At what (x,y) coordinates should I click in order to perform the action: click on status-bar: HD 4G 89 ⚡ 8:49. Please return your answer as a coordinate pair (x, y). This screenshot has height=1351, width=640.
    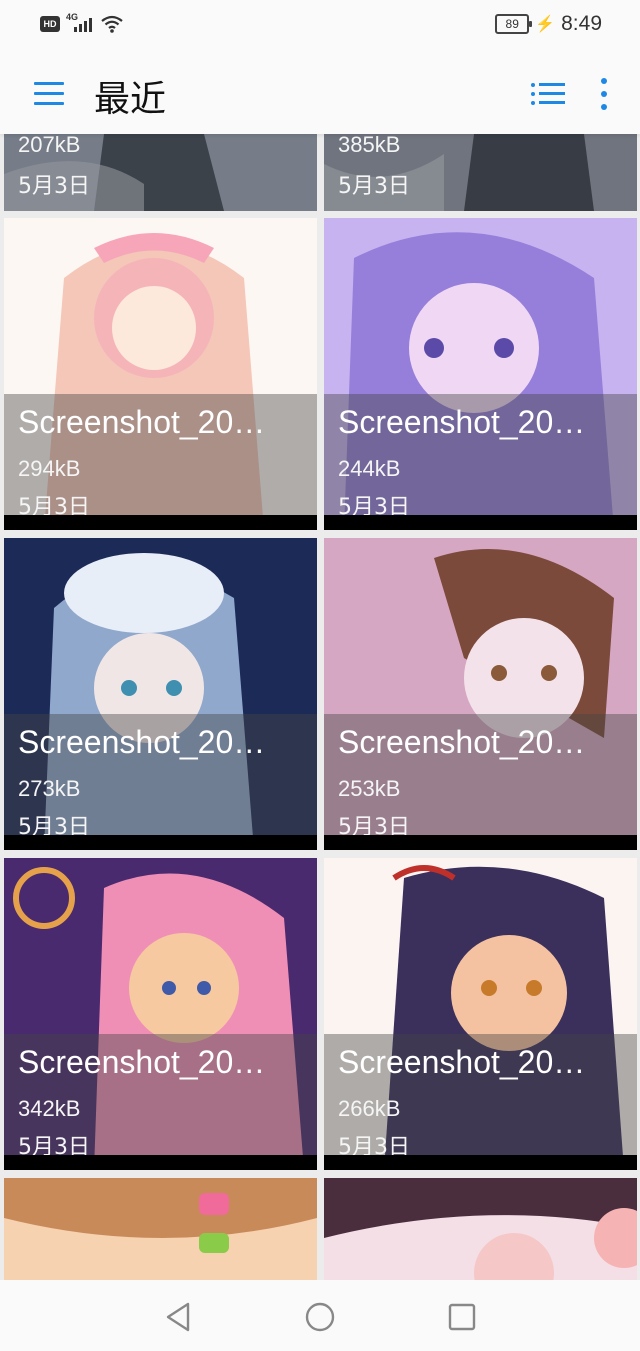
    Looking at the image, I should click on (320, 27).